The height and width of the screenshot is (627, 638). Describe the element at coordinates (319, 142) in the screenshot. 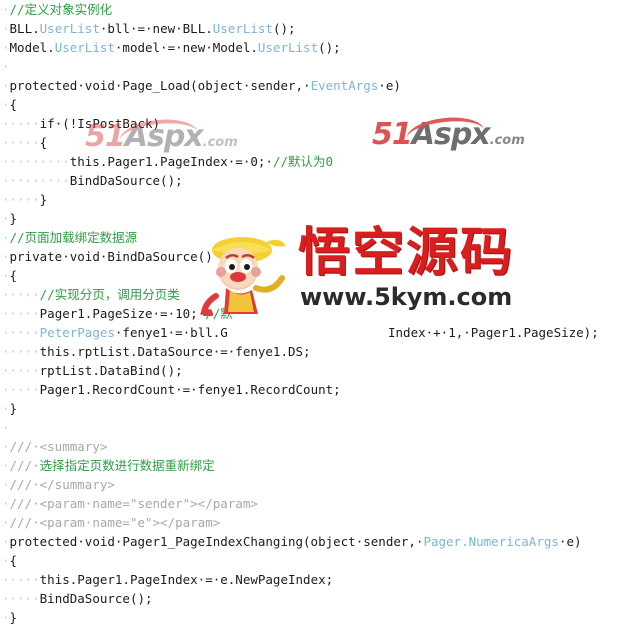

I see `code-line: ·····{` at that location.